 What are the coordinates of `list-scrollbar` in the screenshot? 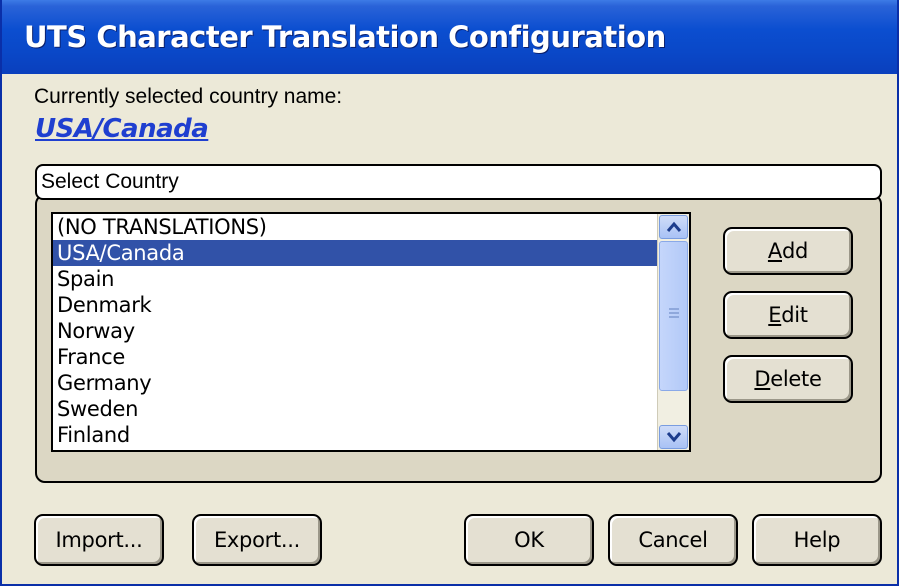 It's located at (673, 332).